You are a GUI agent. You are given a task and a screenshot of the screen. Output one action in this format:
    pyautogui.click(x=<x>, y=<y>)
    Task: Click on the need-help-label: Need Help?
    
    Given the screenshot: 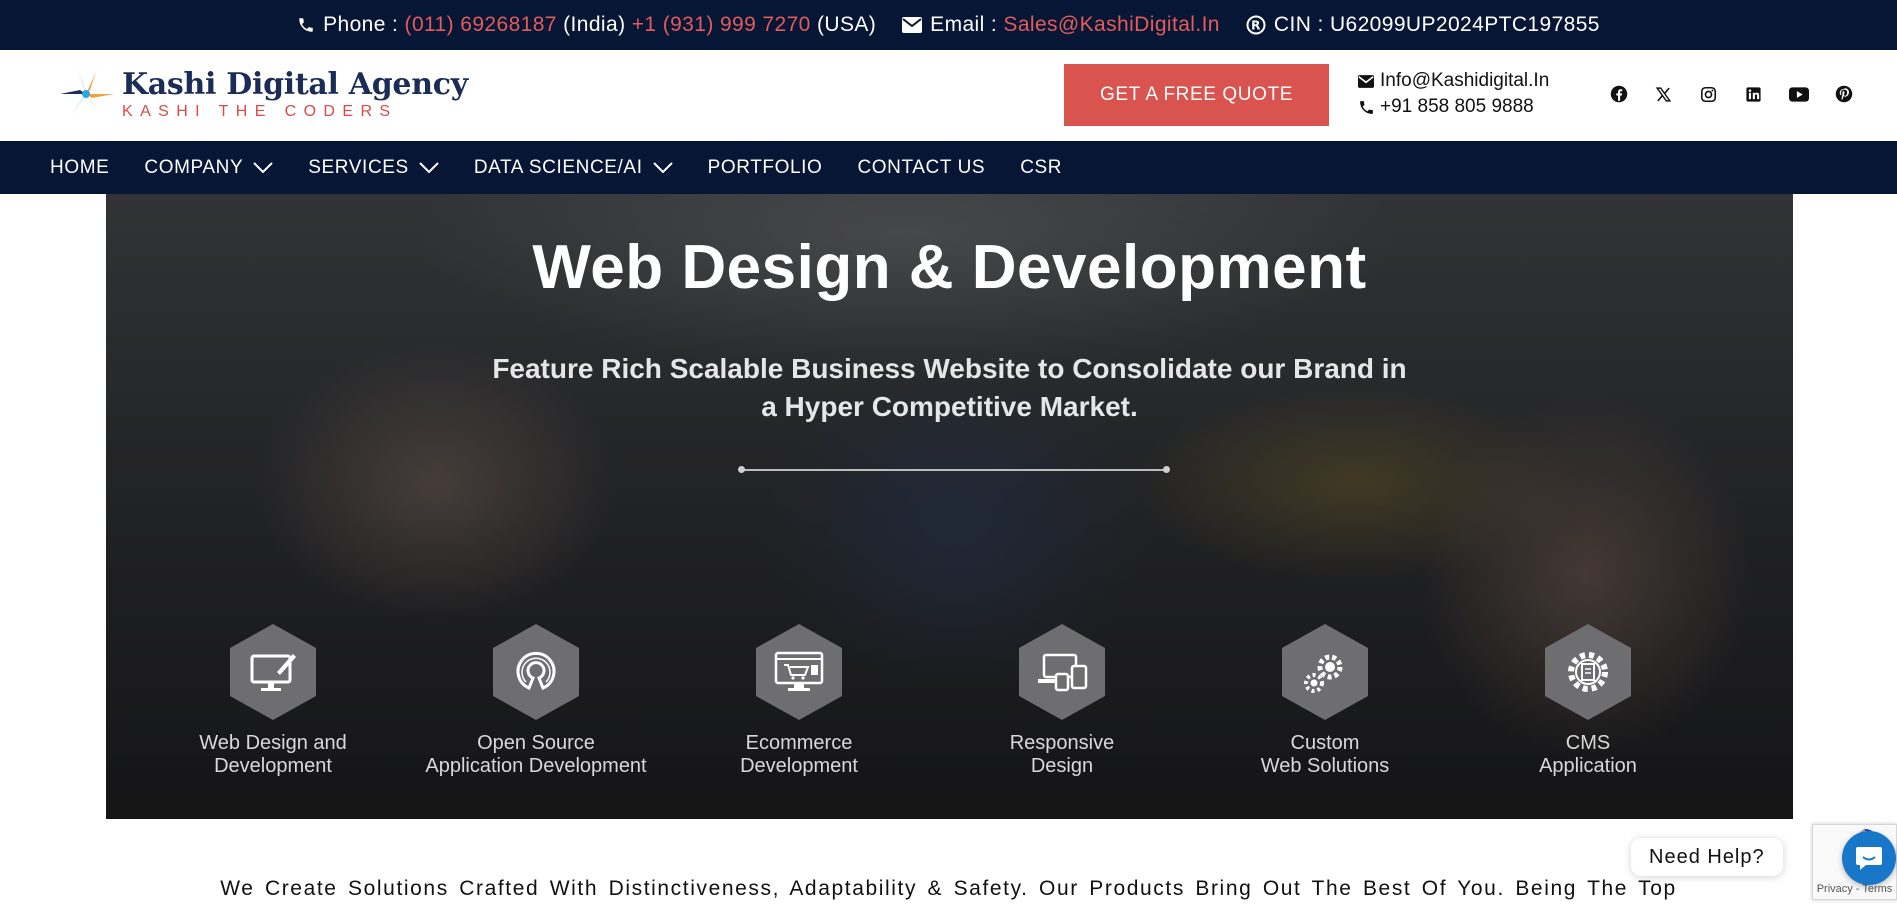 What is the action you would take?
    pyautogui.click(x=1707, y=857)
    